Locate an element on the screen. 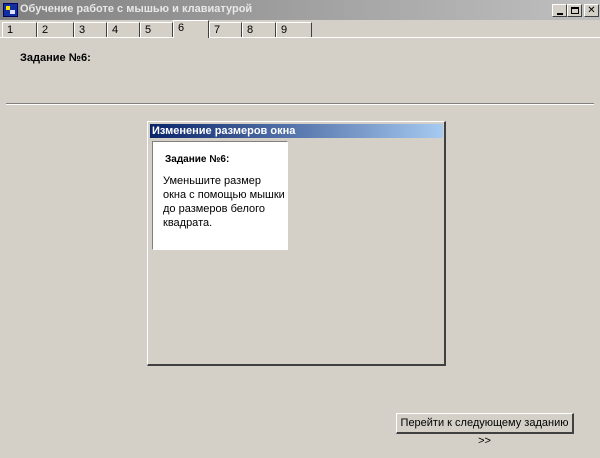 The image size is (600, 458). child-window-title: Изменение размеров окна is located at coordinates (224, 131).